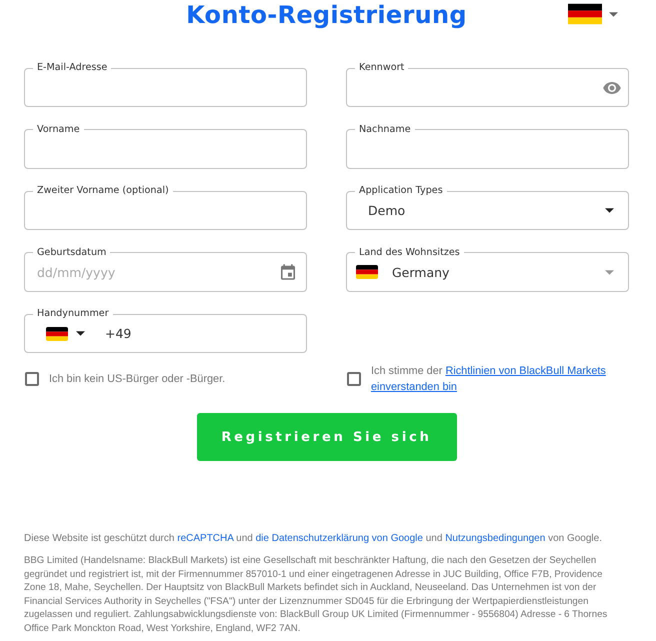 The height and width of the screenshot is (641, 656). What do you see at coordinates (288, 272) in the screenshot?
I see `calendar-icon` at bounding box center [288, 272].